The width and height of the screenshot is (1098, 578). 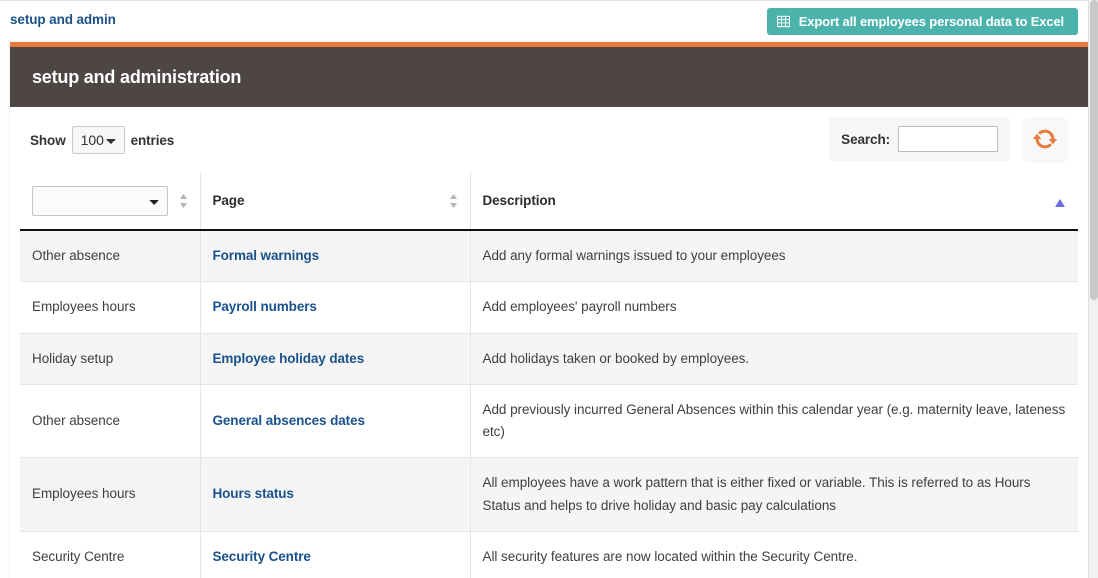 What do you see at coordinates (266, 255) in the screenshot?
I see `page-link: Formal warnings` at bounding box center [266, 255].